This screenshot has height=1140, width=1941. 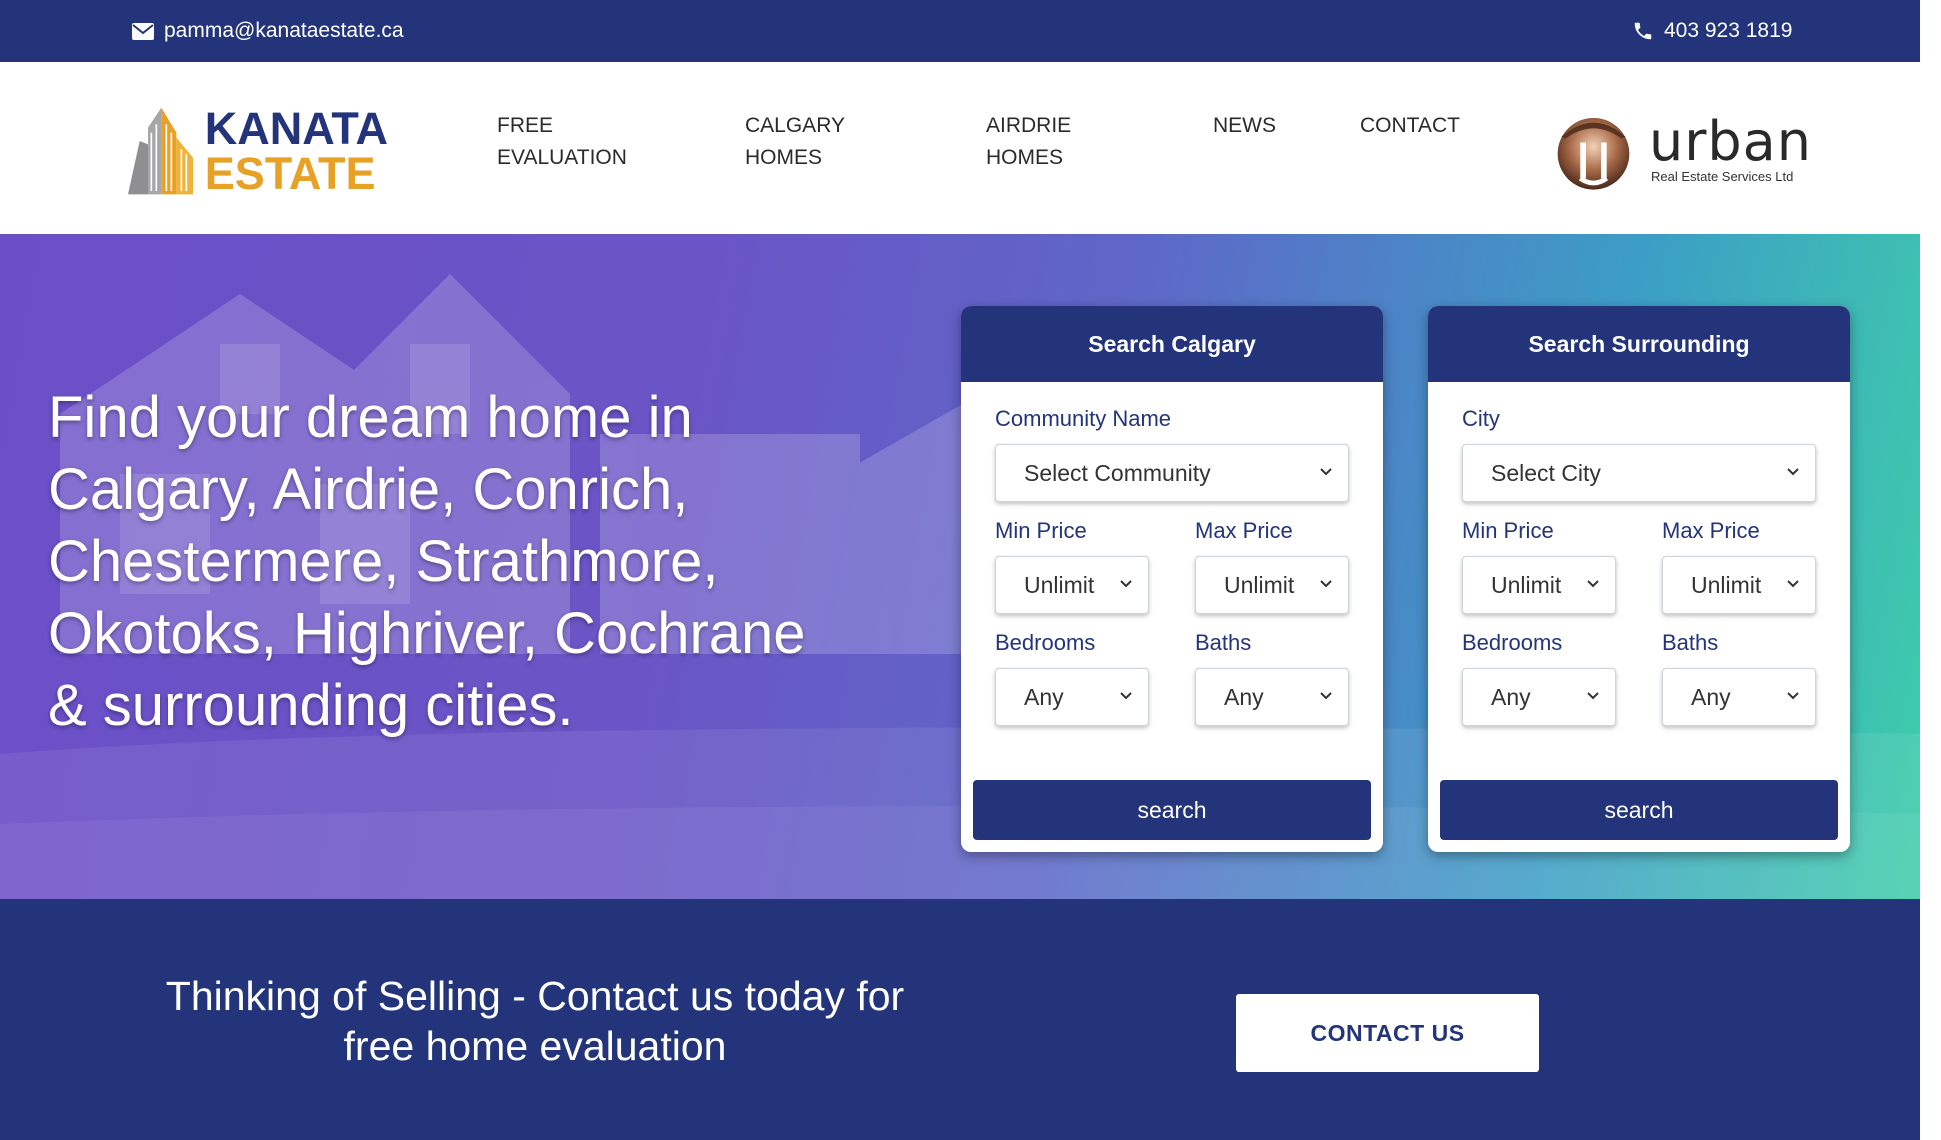 What do you see at coordinates (525, 125) in the screenshot?
I see `nav-label-line1: FREE` at bounding box center [525, 125].